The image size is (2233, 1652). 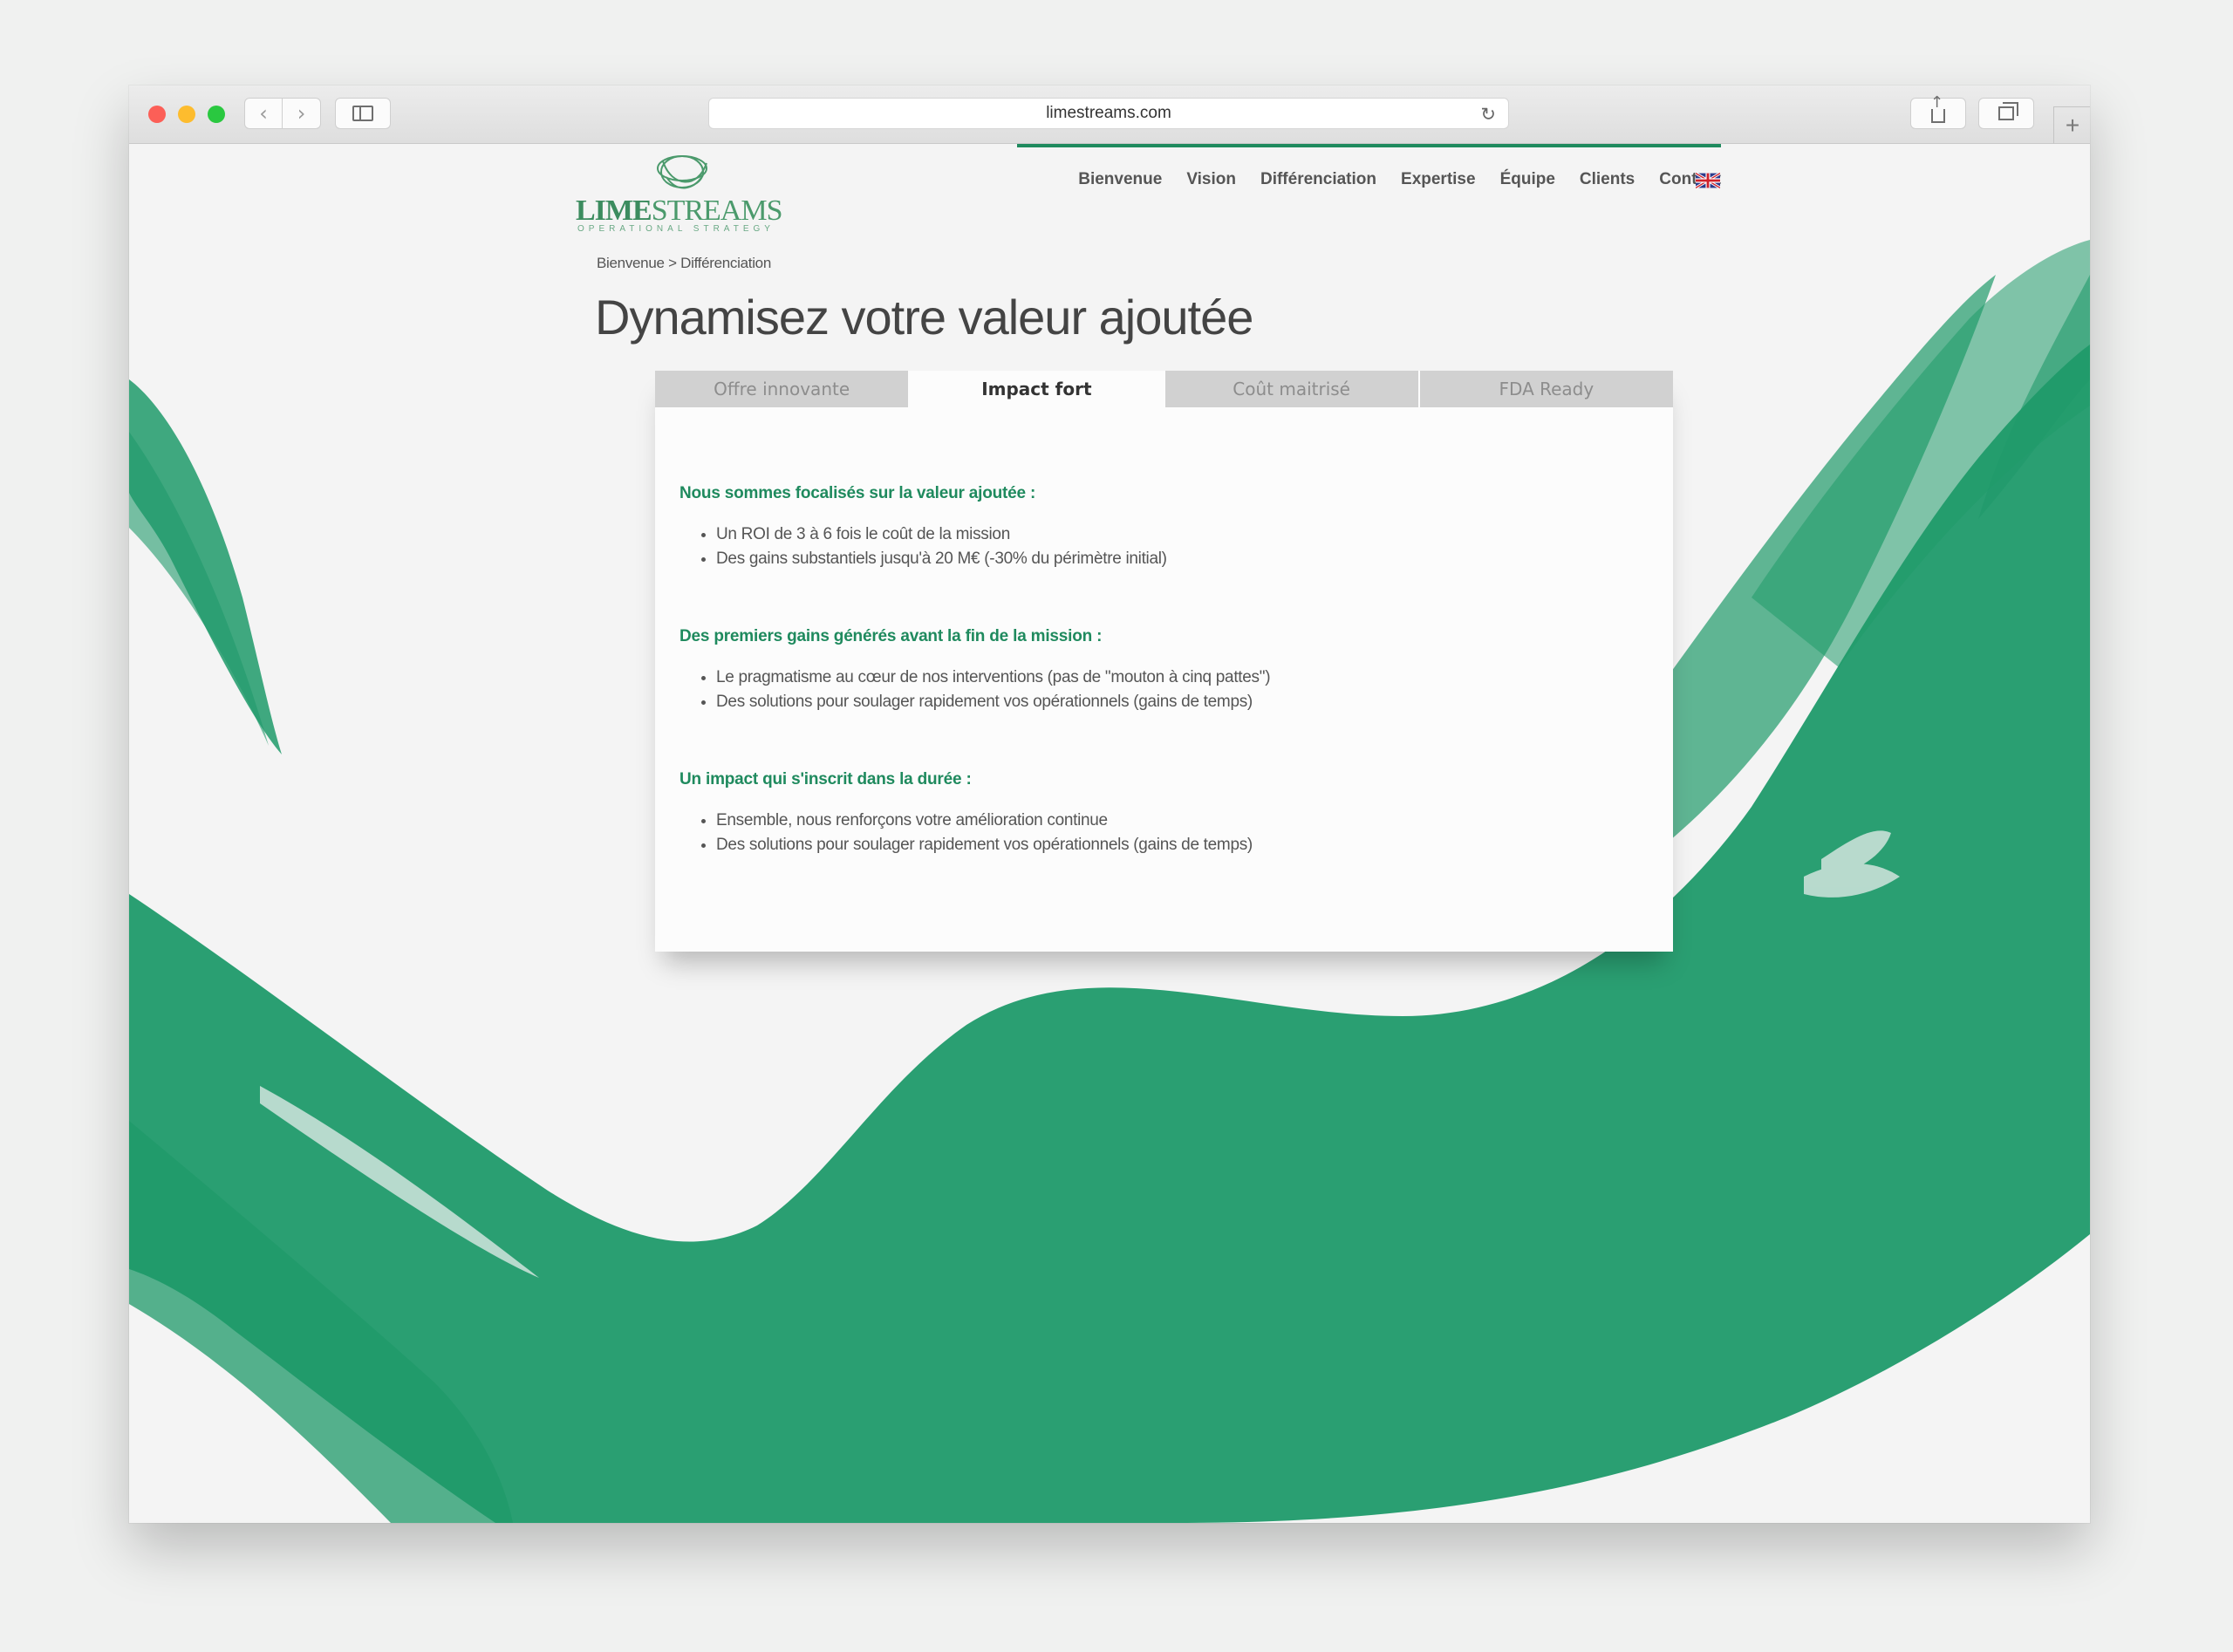 I want to click on nav-item-expertise: Expertise, so click(x=1438, y=179).